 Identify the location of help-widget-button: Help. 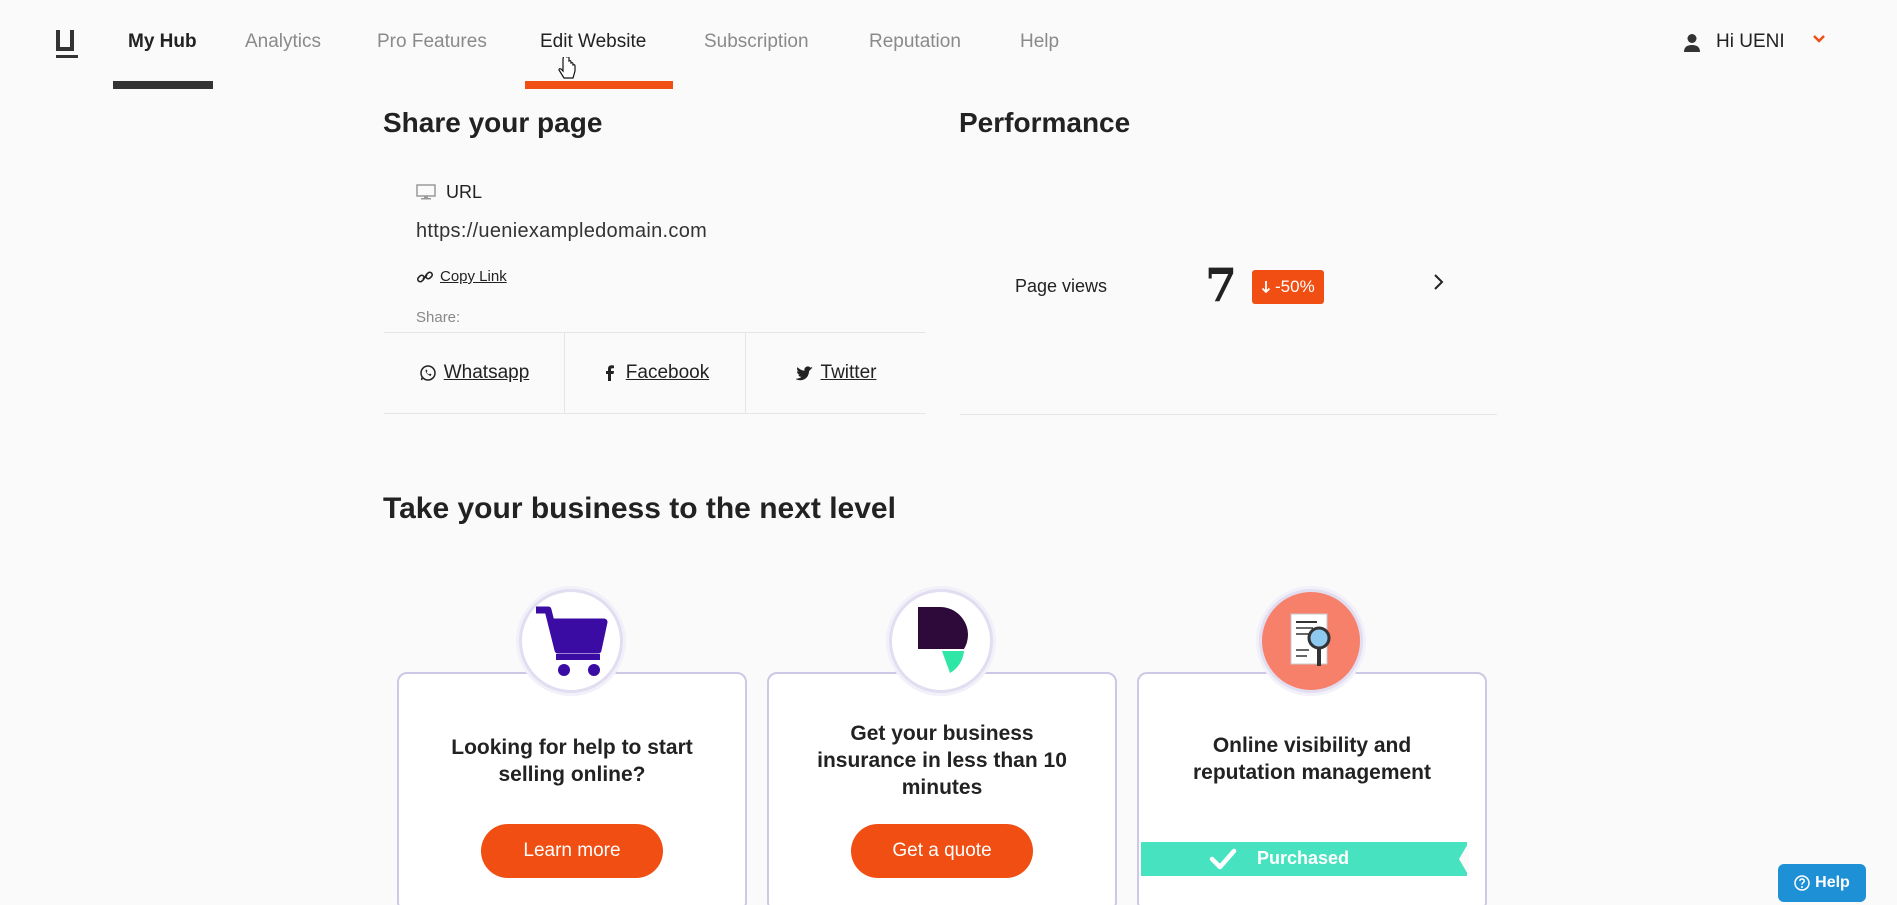
(1822, 883).